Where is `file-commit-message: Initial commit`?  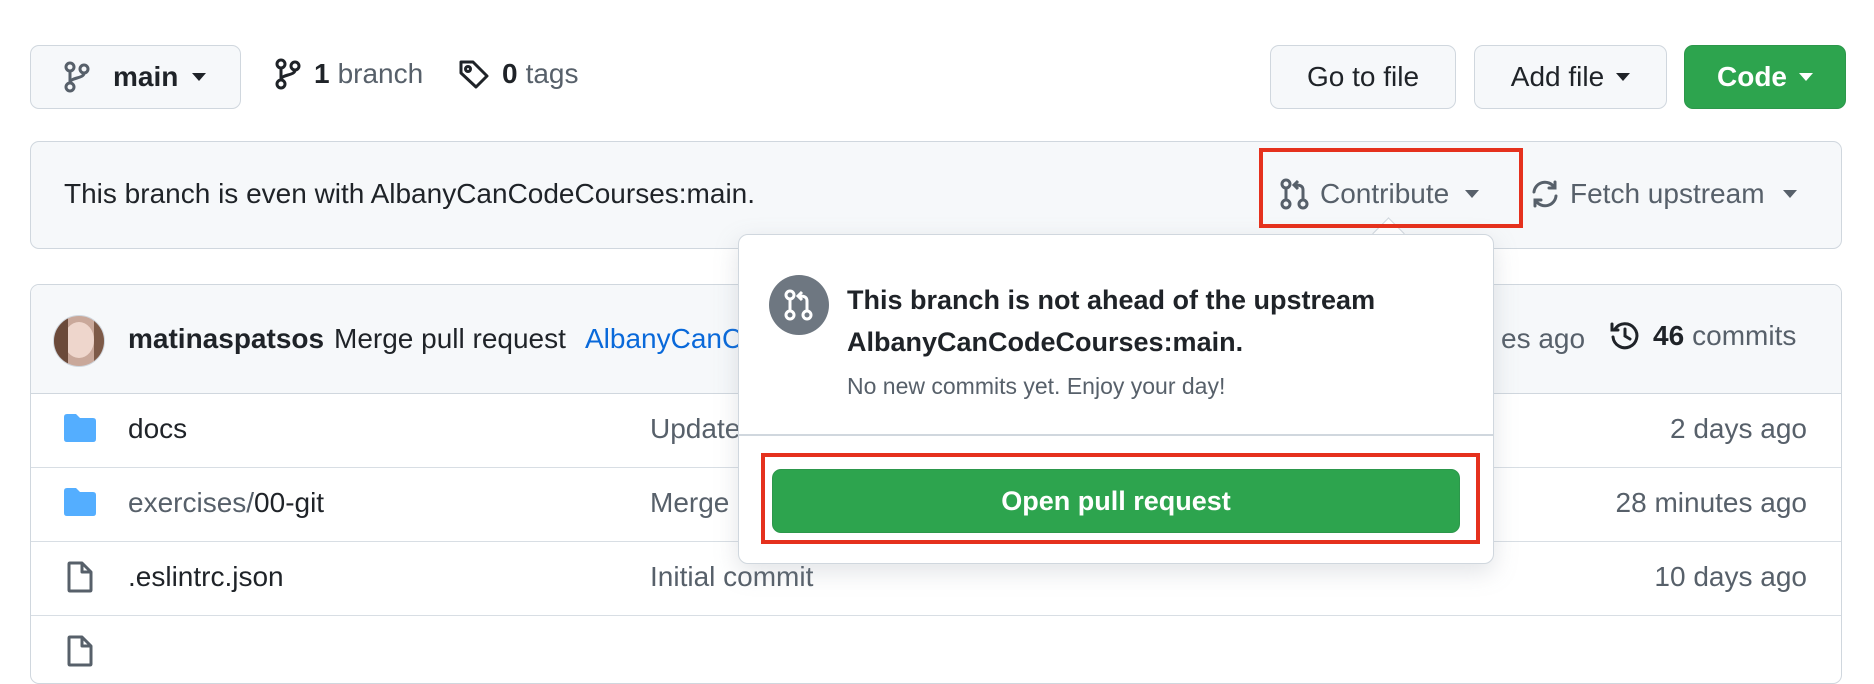 file-commit-message: Initial commit is located at coordinates (731, 577).